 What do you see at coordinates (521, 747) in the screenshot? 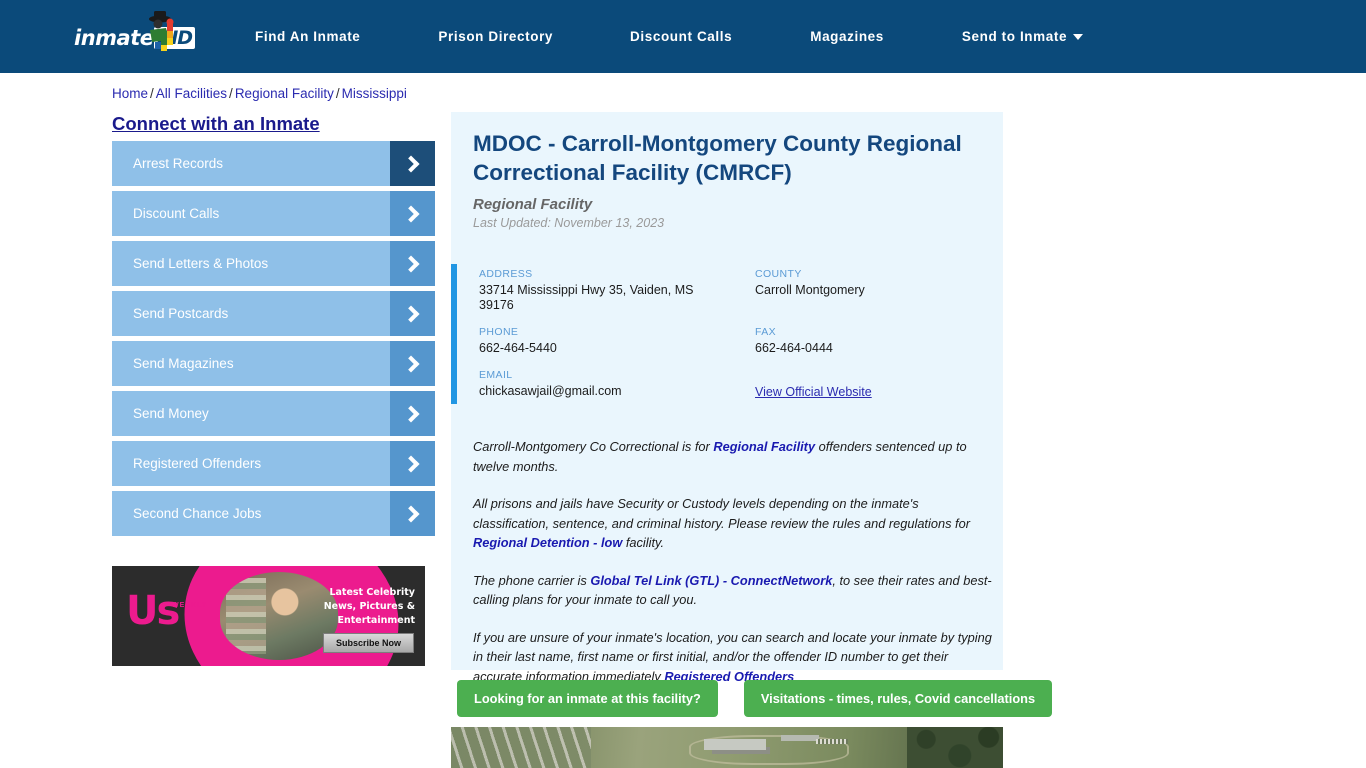
I see `aerial-road` at bounding box center [521, 747].